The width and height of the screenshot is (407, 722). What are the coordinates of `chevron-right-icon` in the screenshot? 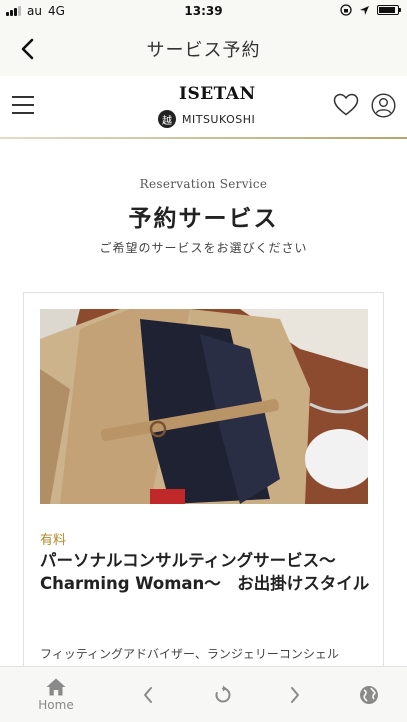 It's located at (295, 695).